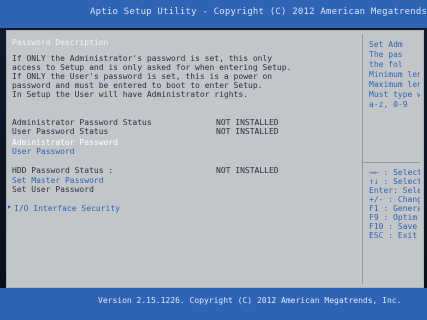 This screenshot has width=427, height=320. What do you see at coordinates (394, 94) in the screenshot?
I see `help-line-6: Must type wo` at bounding box center [394, 94].